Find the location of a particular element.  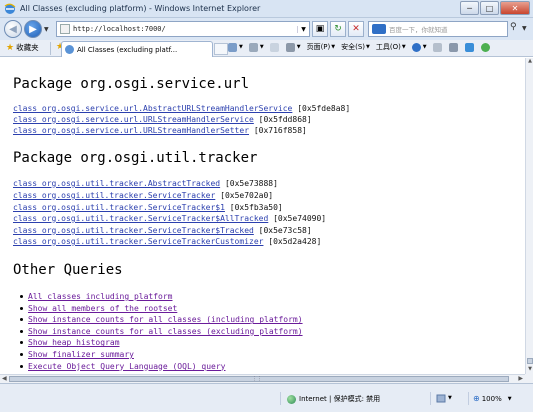

list-item: Show all members of the rootset is located at coordinates (161, 310).